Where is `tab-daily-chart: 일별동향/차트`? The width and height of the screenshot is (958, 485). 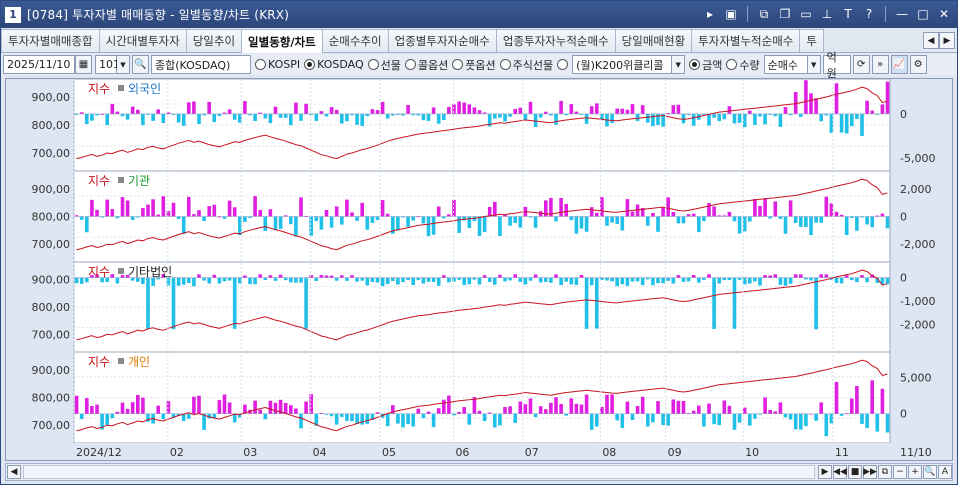 tab-daily-chart: 일별동향/차트 is located at coordinates (282, 41).